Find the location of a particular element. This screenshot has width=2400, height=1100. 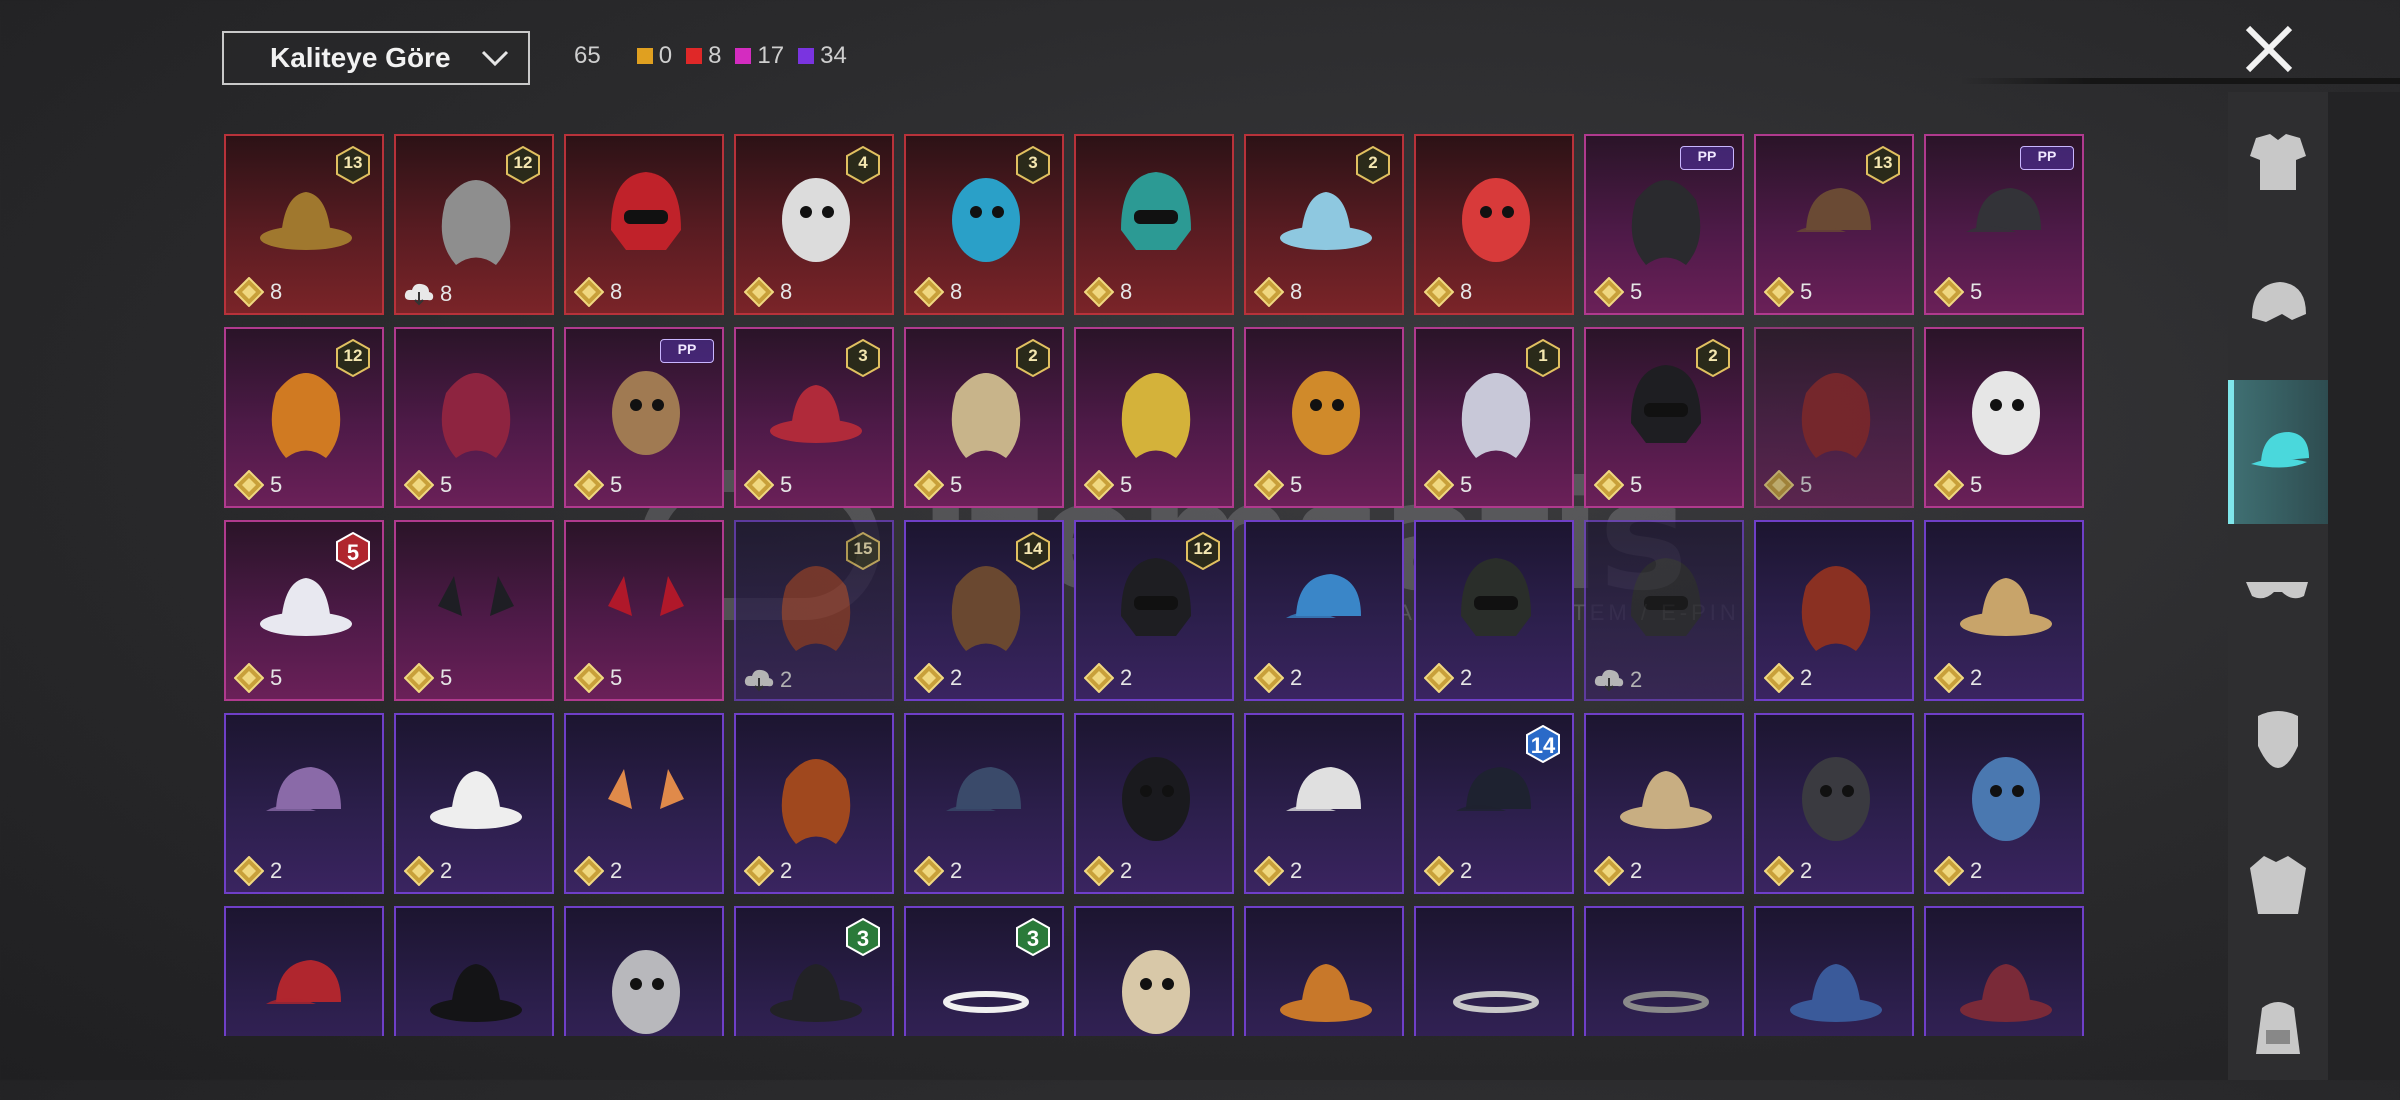

sidebar-tab-helmet is located at coordinates (2278, 308).